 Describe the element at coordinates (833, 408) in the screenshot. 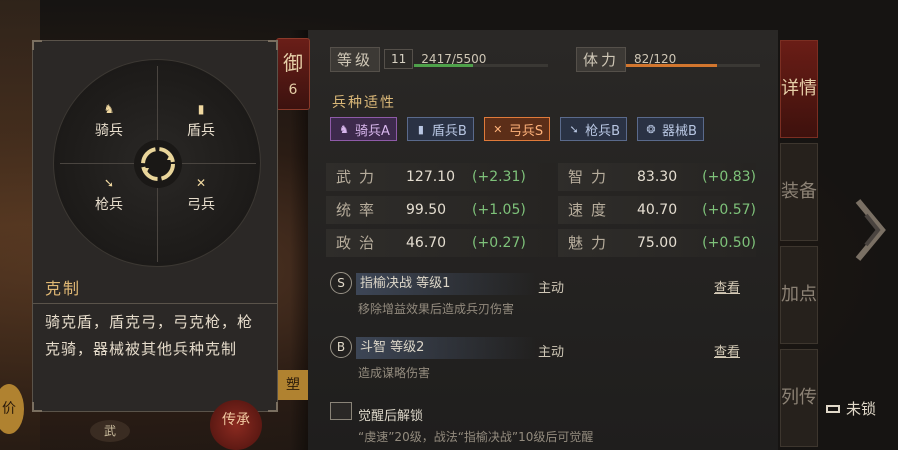

I see `lock-icon` at that location.